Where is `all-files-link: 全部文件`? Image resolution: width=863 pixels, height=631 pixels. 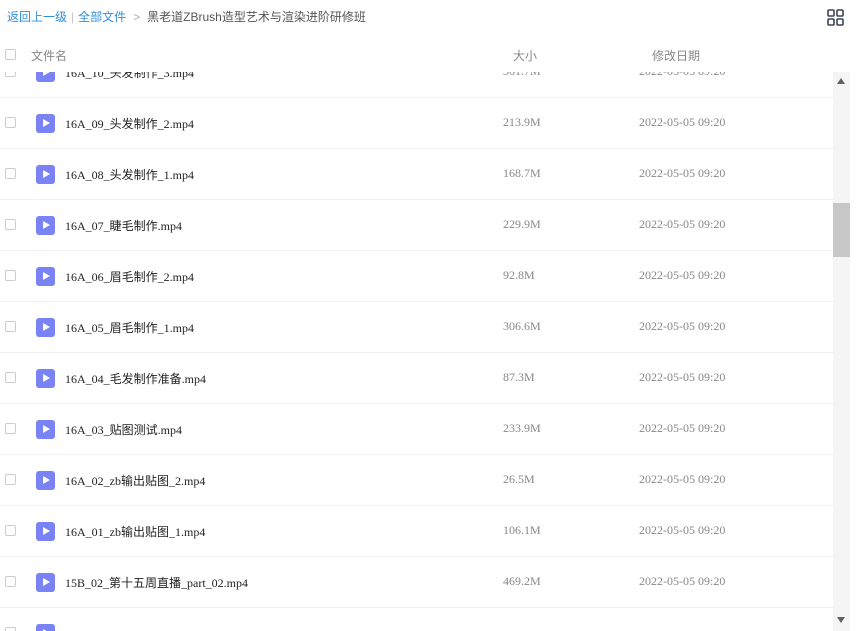 all-files-link: 全部文件 is located at coordinates (102, 17).